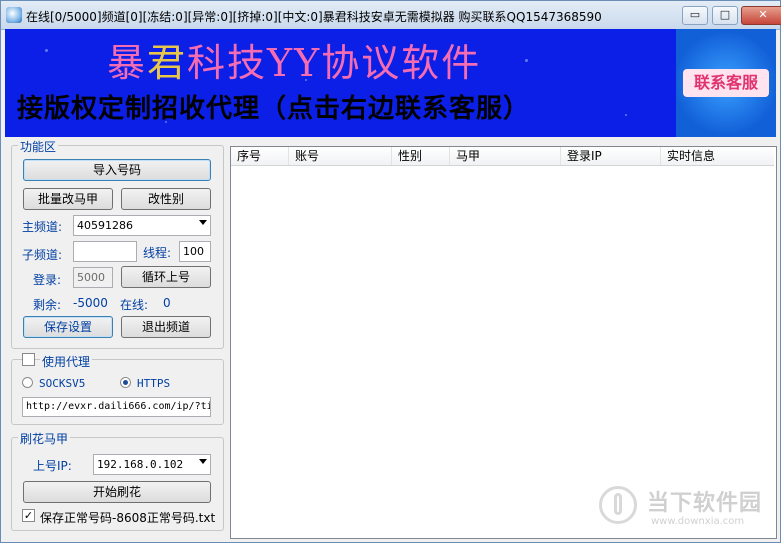 The image size is (781, 543). I want to click on exit-channel-button: 退出频道, so click(166, 327).